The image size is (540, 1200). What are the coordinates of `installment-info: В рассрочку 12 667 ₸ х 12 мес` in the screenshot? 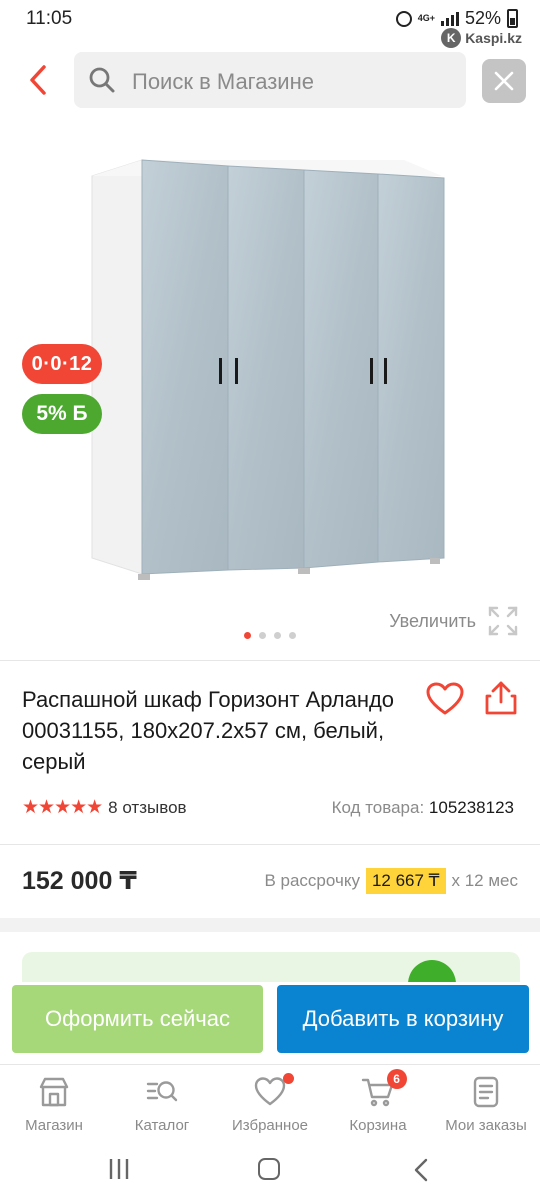 It's located at (391, 881).